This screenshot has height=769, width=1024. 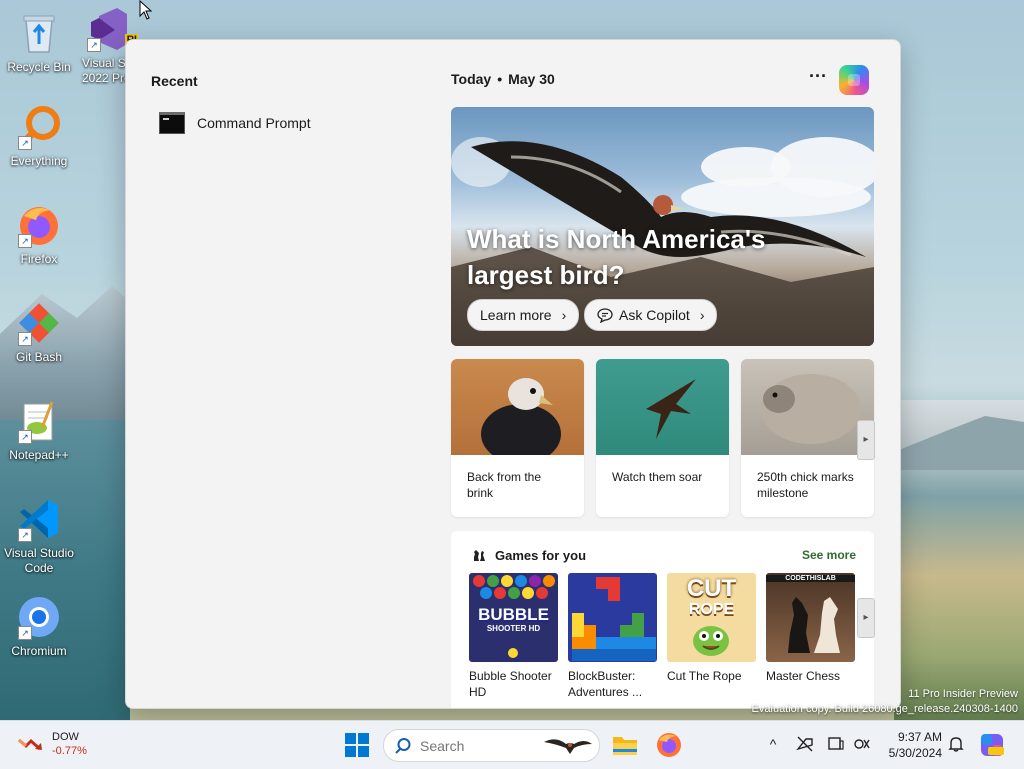 I want to click on desktop-icon-chromium: ↗ Chromium, so click(x=39, y=626).